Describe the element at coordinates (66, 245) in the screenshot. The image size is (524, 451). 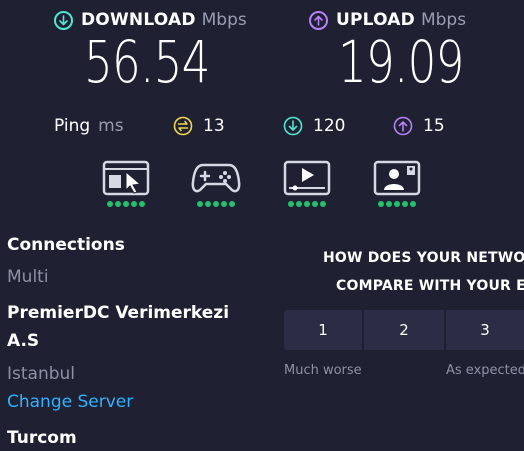
I see `connections-title: Connections` at that location.